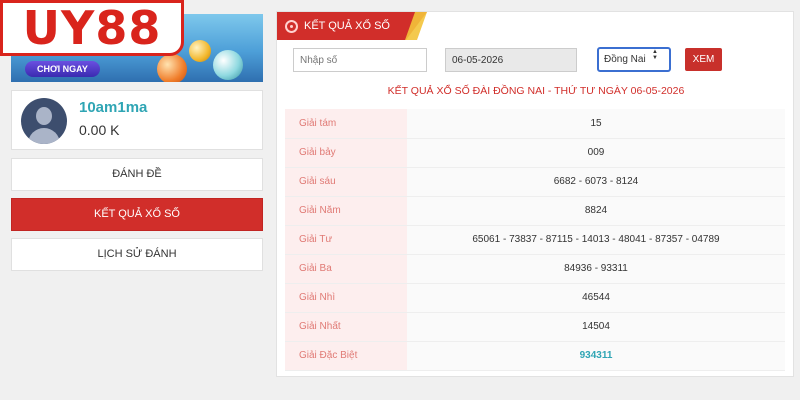 The width and height of the screenshot is (800, 400). I want to click on province-select: Đồng Nai ▲▼, so click(634, 59).